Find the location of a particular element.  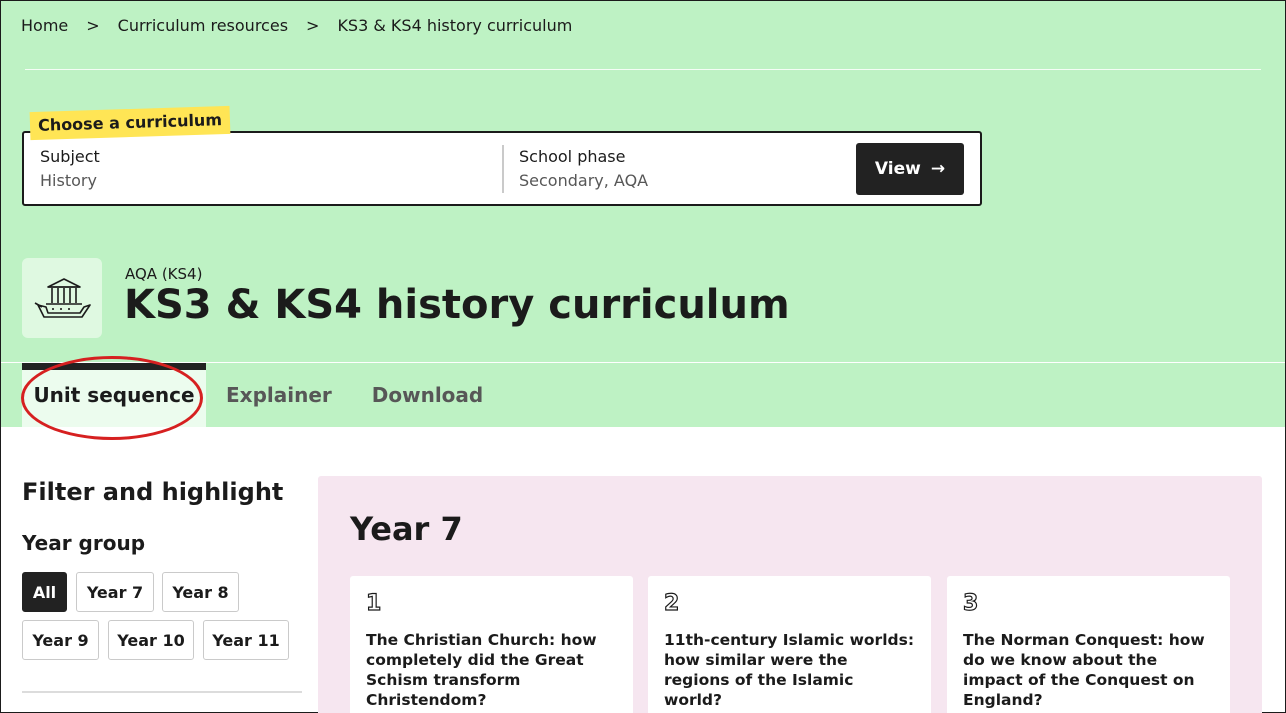

breadcrumb-curriculum-resources: Curriculum resources is located at coordinates (203, 25).